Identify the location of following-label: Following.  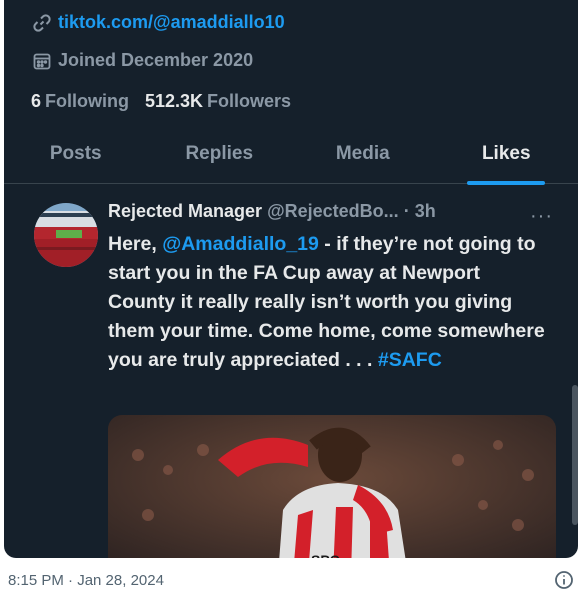
(87, 101).